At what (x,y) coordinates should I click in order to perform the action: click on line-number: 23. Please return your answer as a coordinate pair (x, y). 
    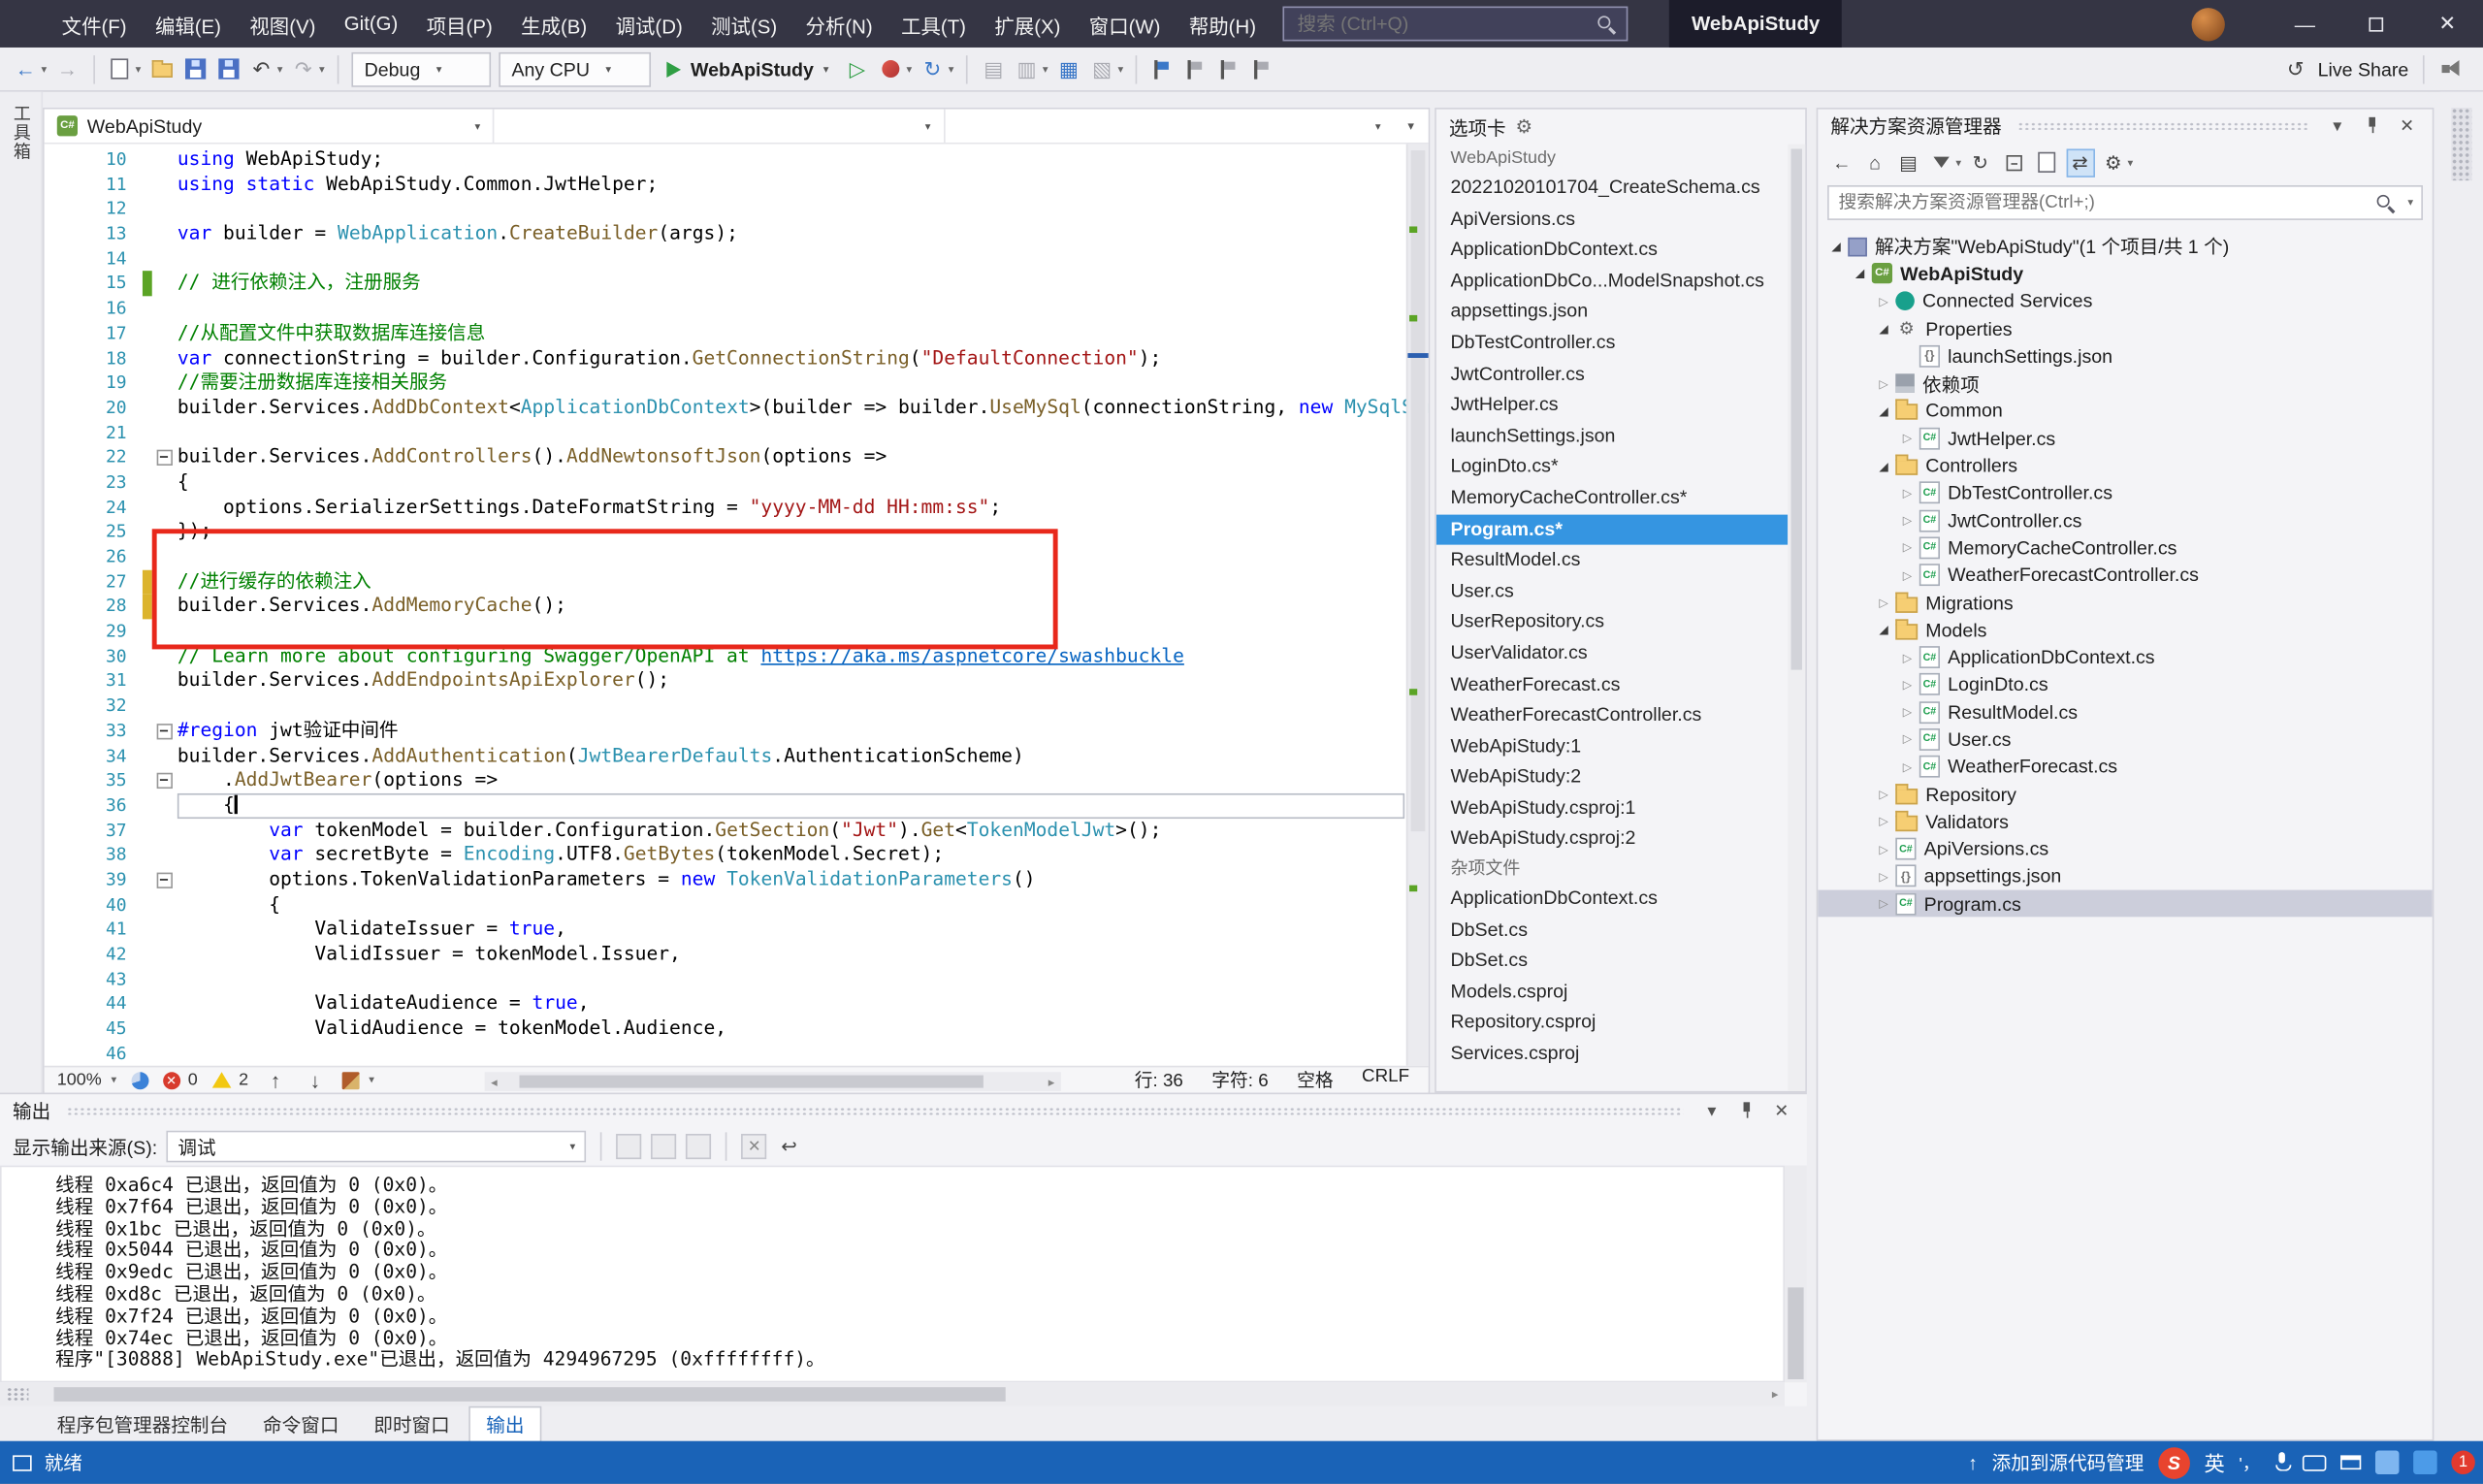
    Looking at the image, I should click on (94, 483).